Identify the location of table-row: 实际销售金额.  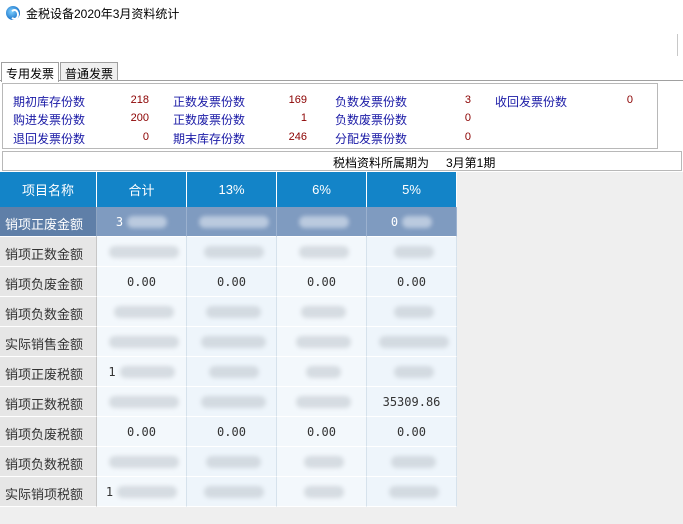
(228, 342).